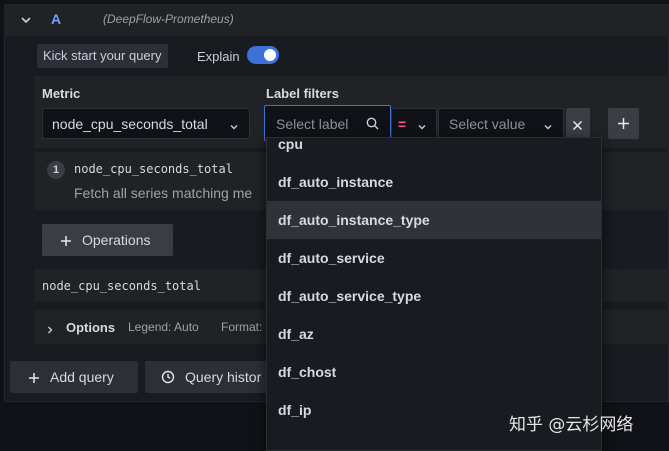 The height and width of the screenshot is (451, 669). Describe the element at coordinates (577, 127) in the screenshot. I see `close-icon` at that location.